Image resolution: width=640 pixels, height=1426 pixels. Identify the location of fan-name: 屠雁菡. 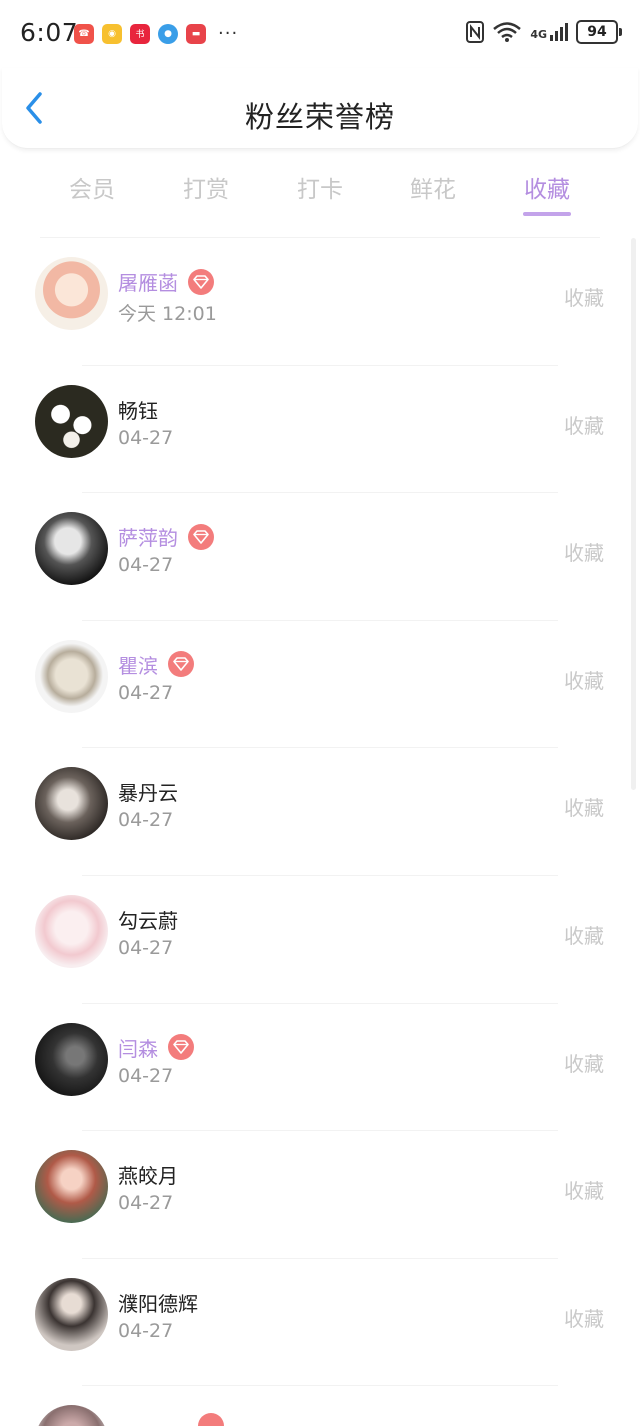
(166, 281).